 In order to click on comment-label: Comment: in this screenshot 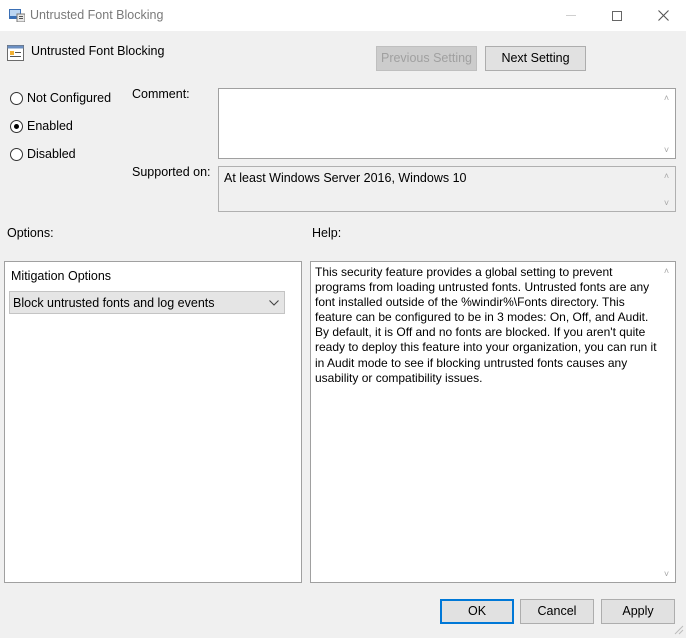, I will do `click(161, 94)`.